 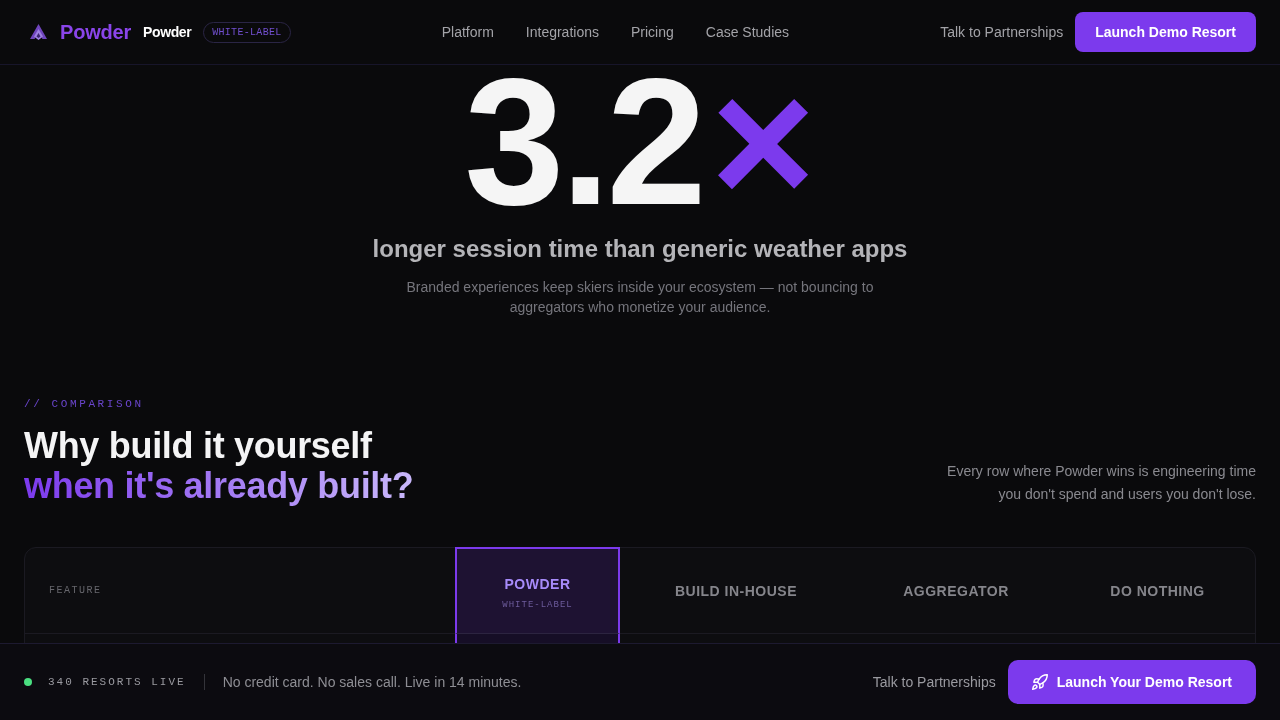 I want to click on rocket-icon, so click(x=1039, y=682).